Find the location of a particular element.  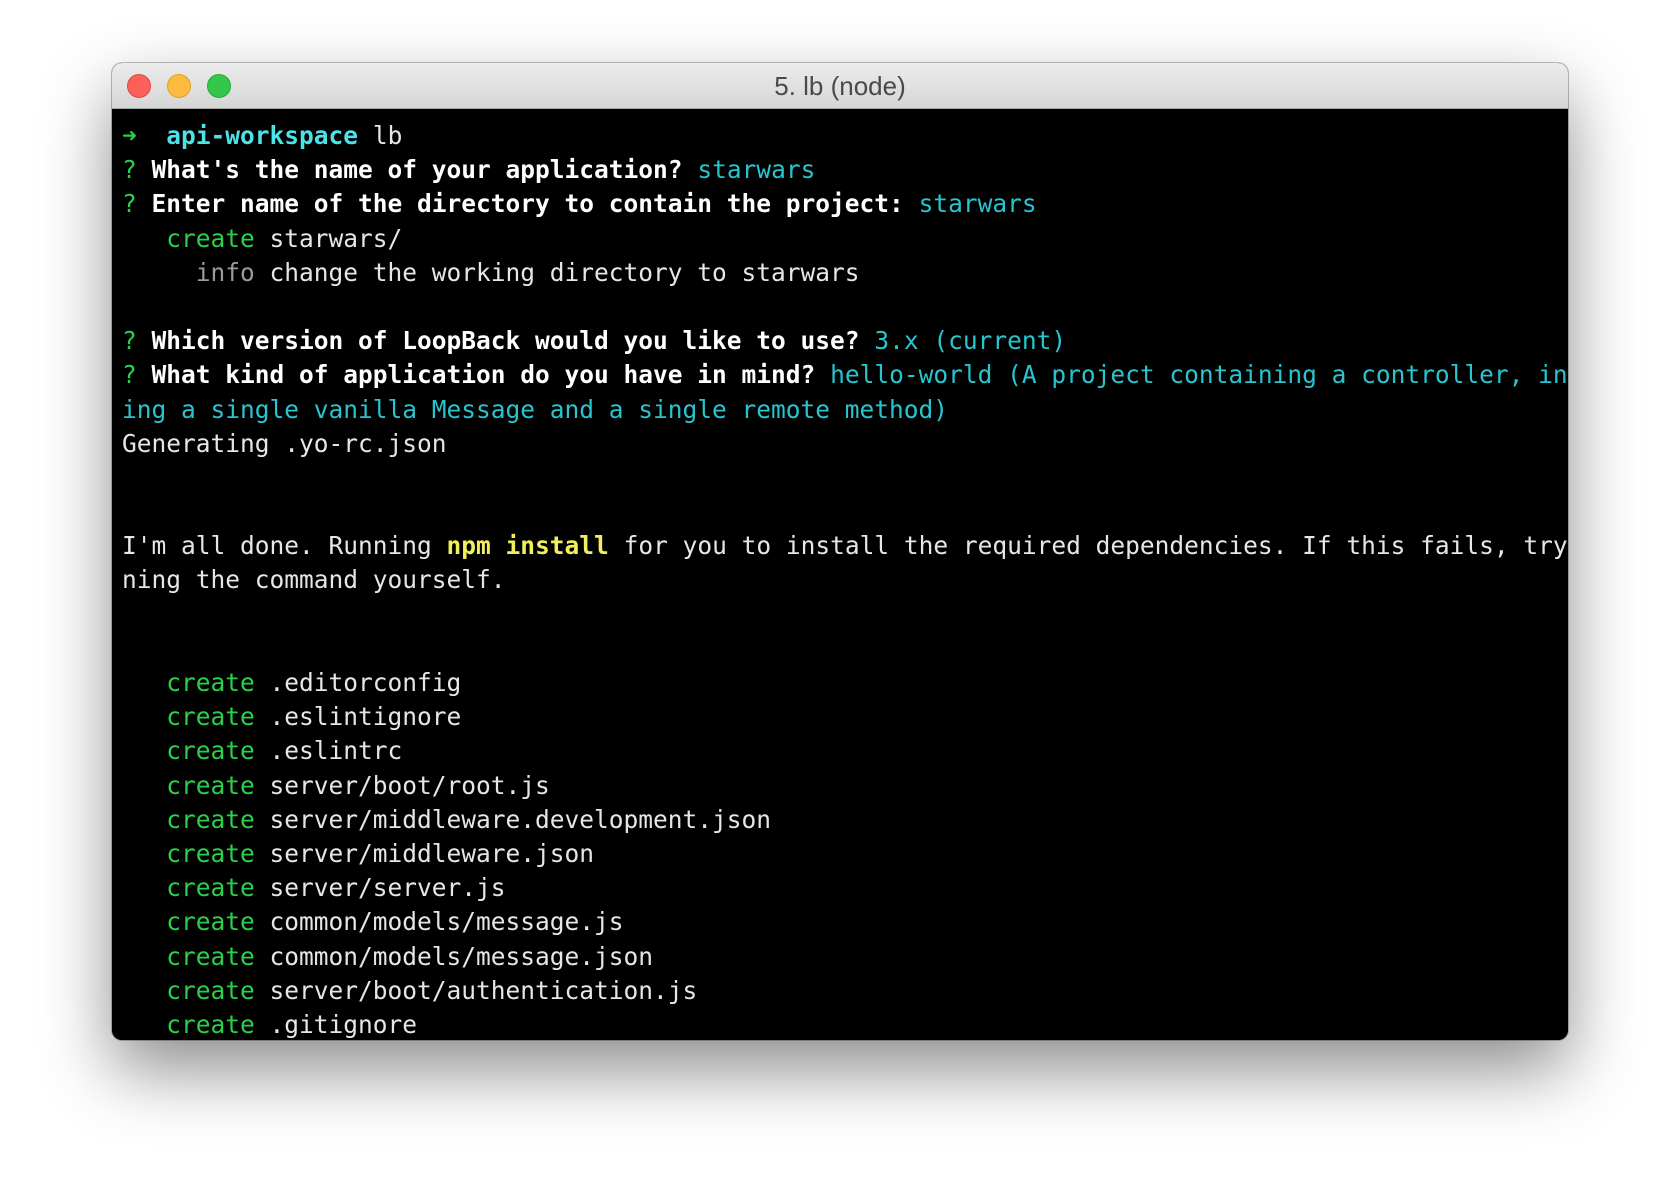

done-prefix: I'm all done. Running is located at coordinates (277, 546).